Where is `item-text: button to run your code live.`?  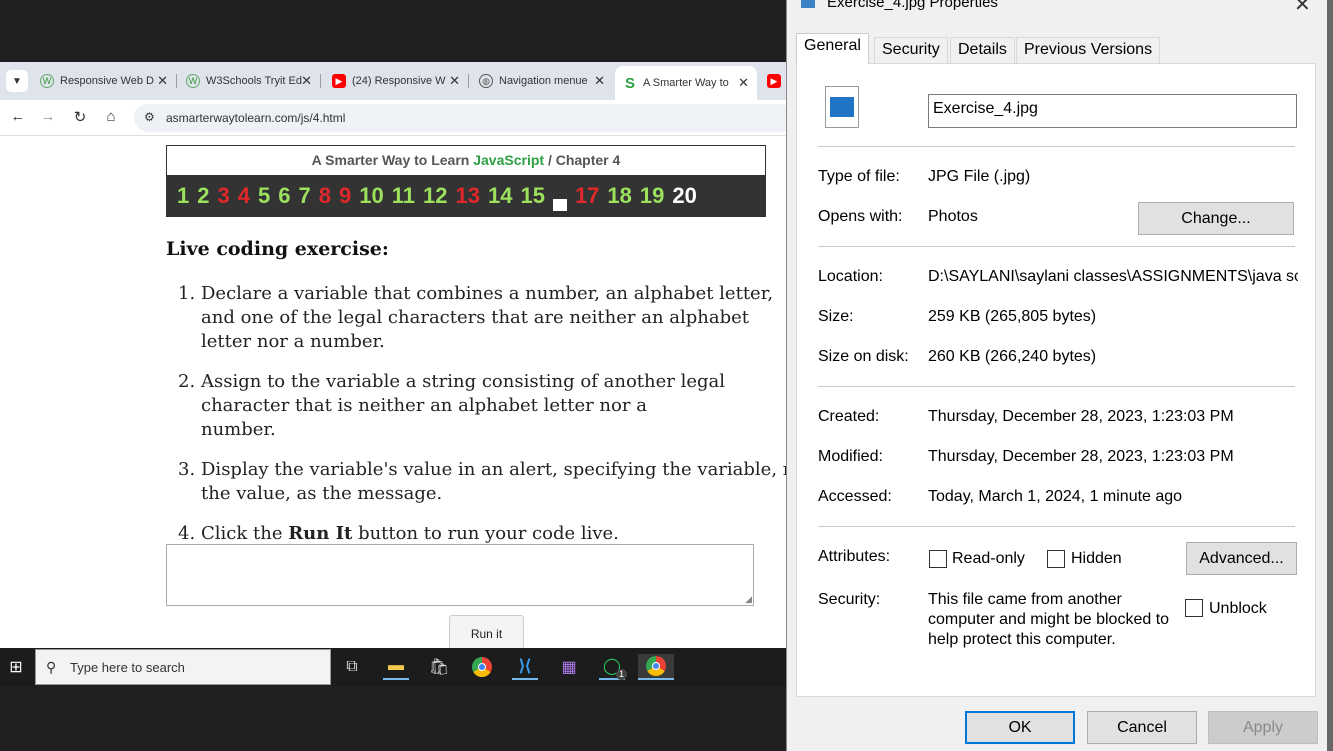
item-text: button to run your code live. is located at coordinates (485, 533).